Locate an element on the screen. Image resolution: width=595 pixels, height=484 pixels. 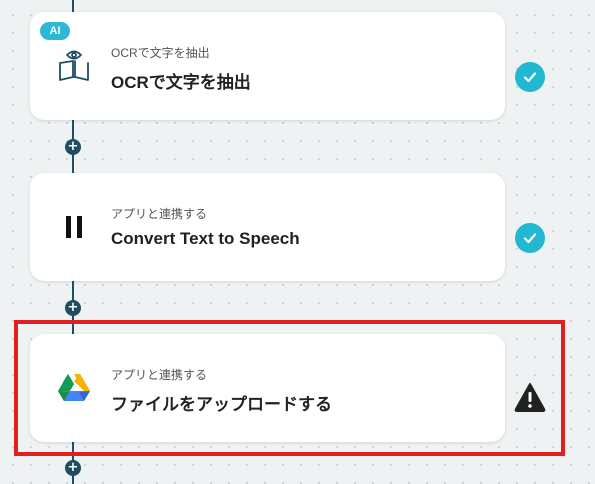
ai-badge: AI is located at coordinates (55, 31).